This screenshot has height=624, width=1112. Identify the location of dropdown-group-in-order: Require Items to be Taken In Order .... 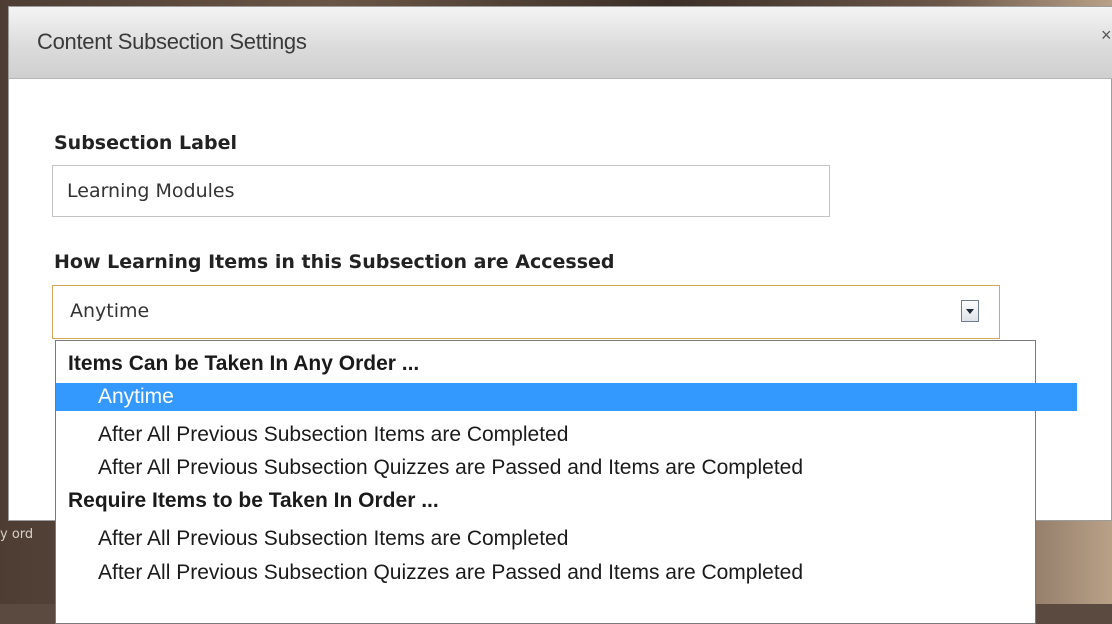
(253, 500).